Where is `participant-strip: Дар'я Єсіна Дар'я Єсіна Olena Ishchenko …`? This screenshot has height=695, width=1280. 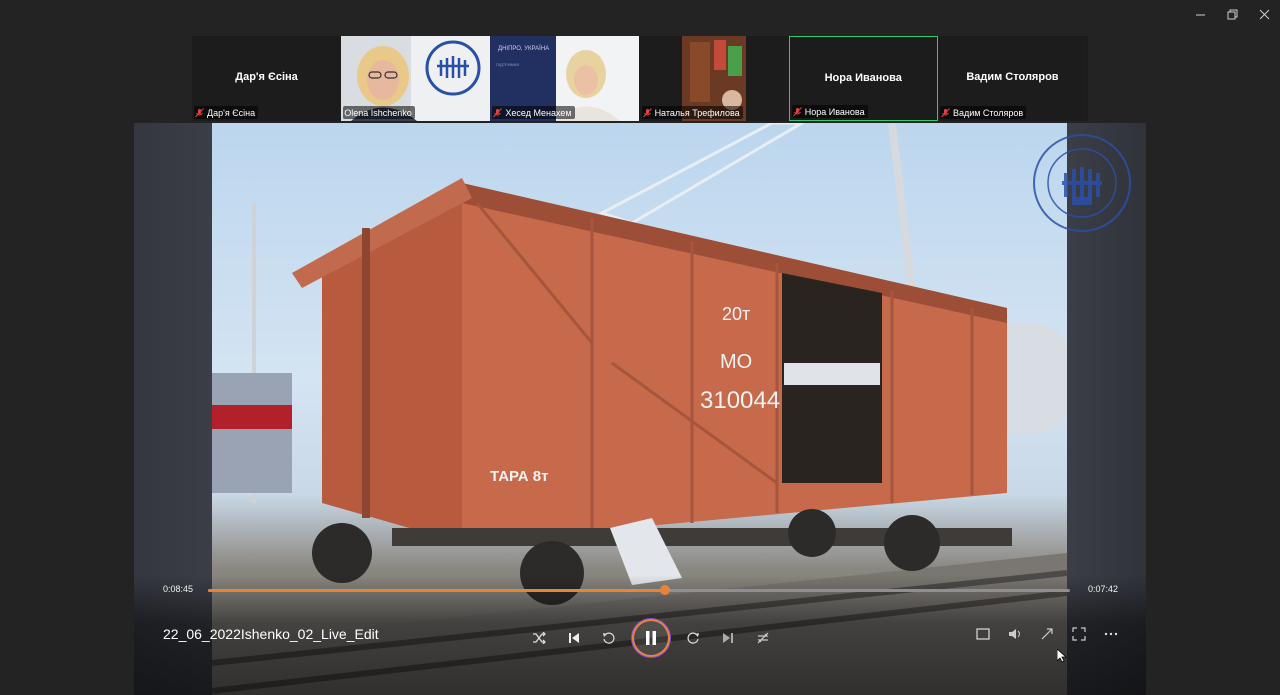
participant-strip: Дар'я Єсіна Дар'я Єсіна Olena Ishchenko … is located at coordinates (640, 78).